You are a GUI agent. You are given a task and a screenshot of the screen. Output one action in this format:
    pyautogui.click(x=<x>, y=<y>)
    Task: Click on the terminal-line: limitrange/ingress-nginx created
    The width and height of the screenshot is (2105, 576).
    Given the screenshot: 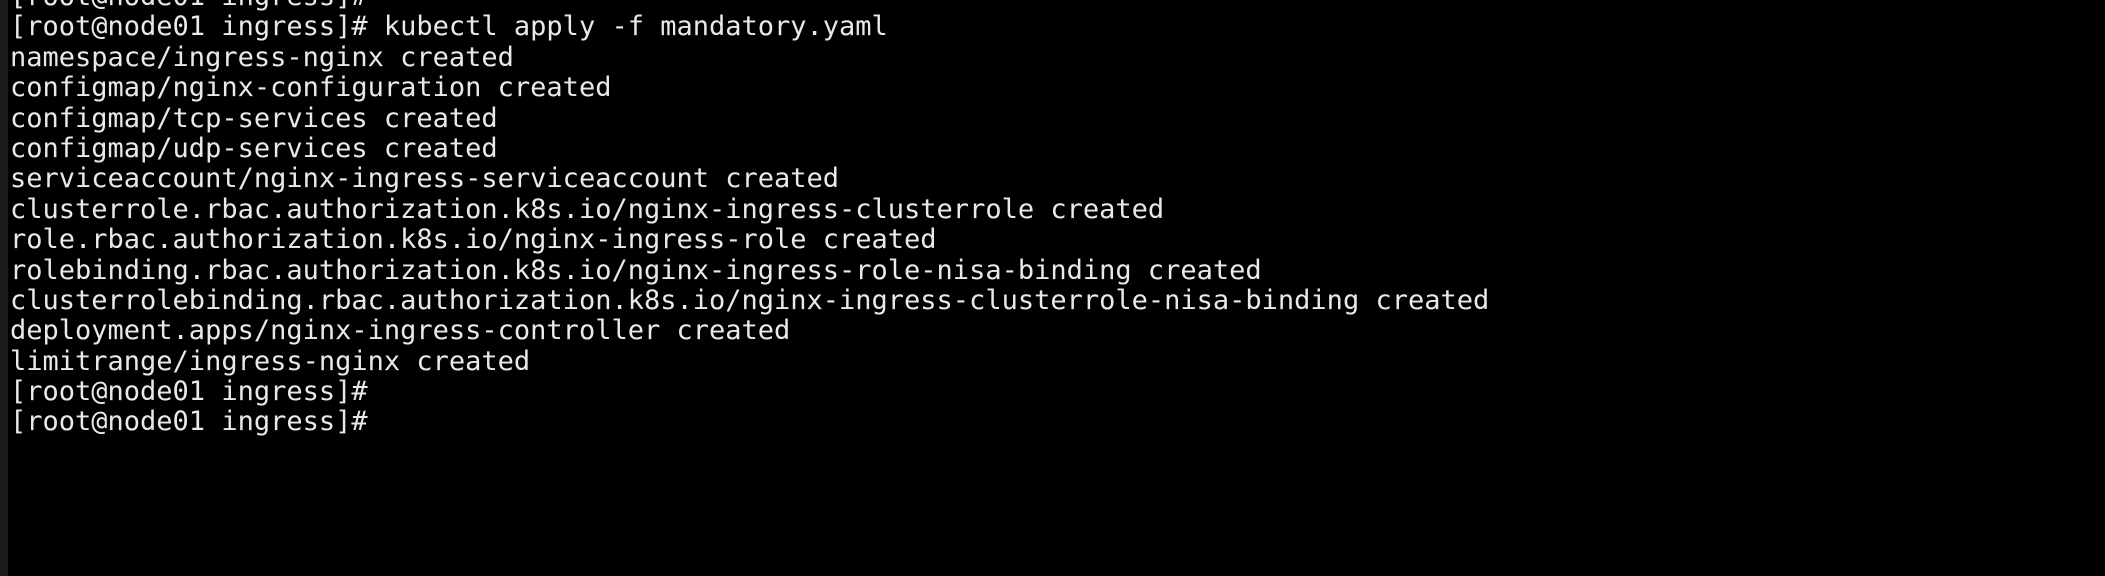 What is the action you would take?
    pyautogui.click(x=270, y=361)
    